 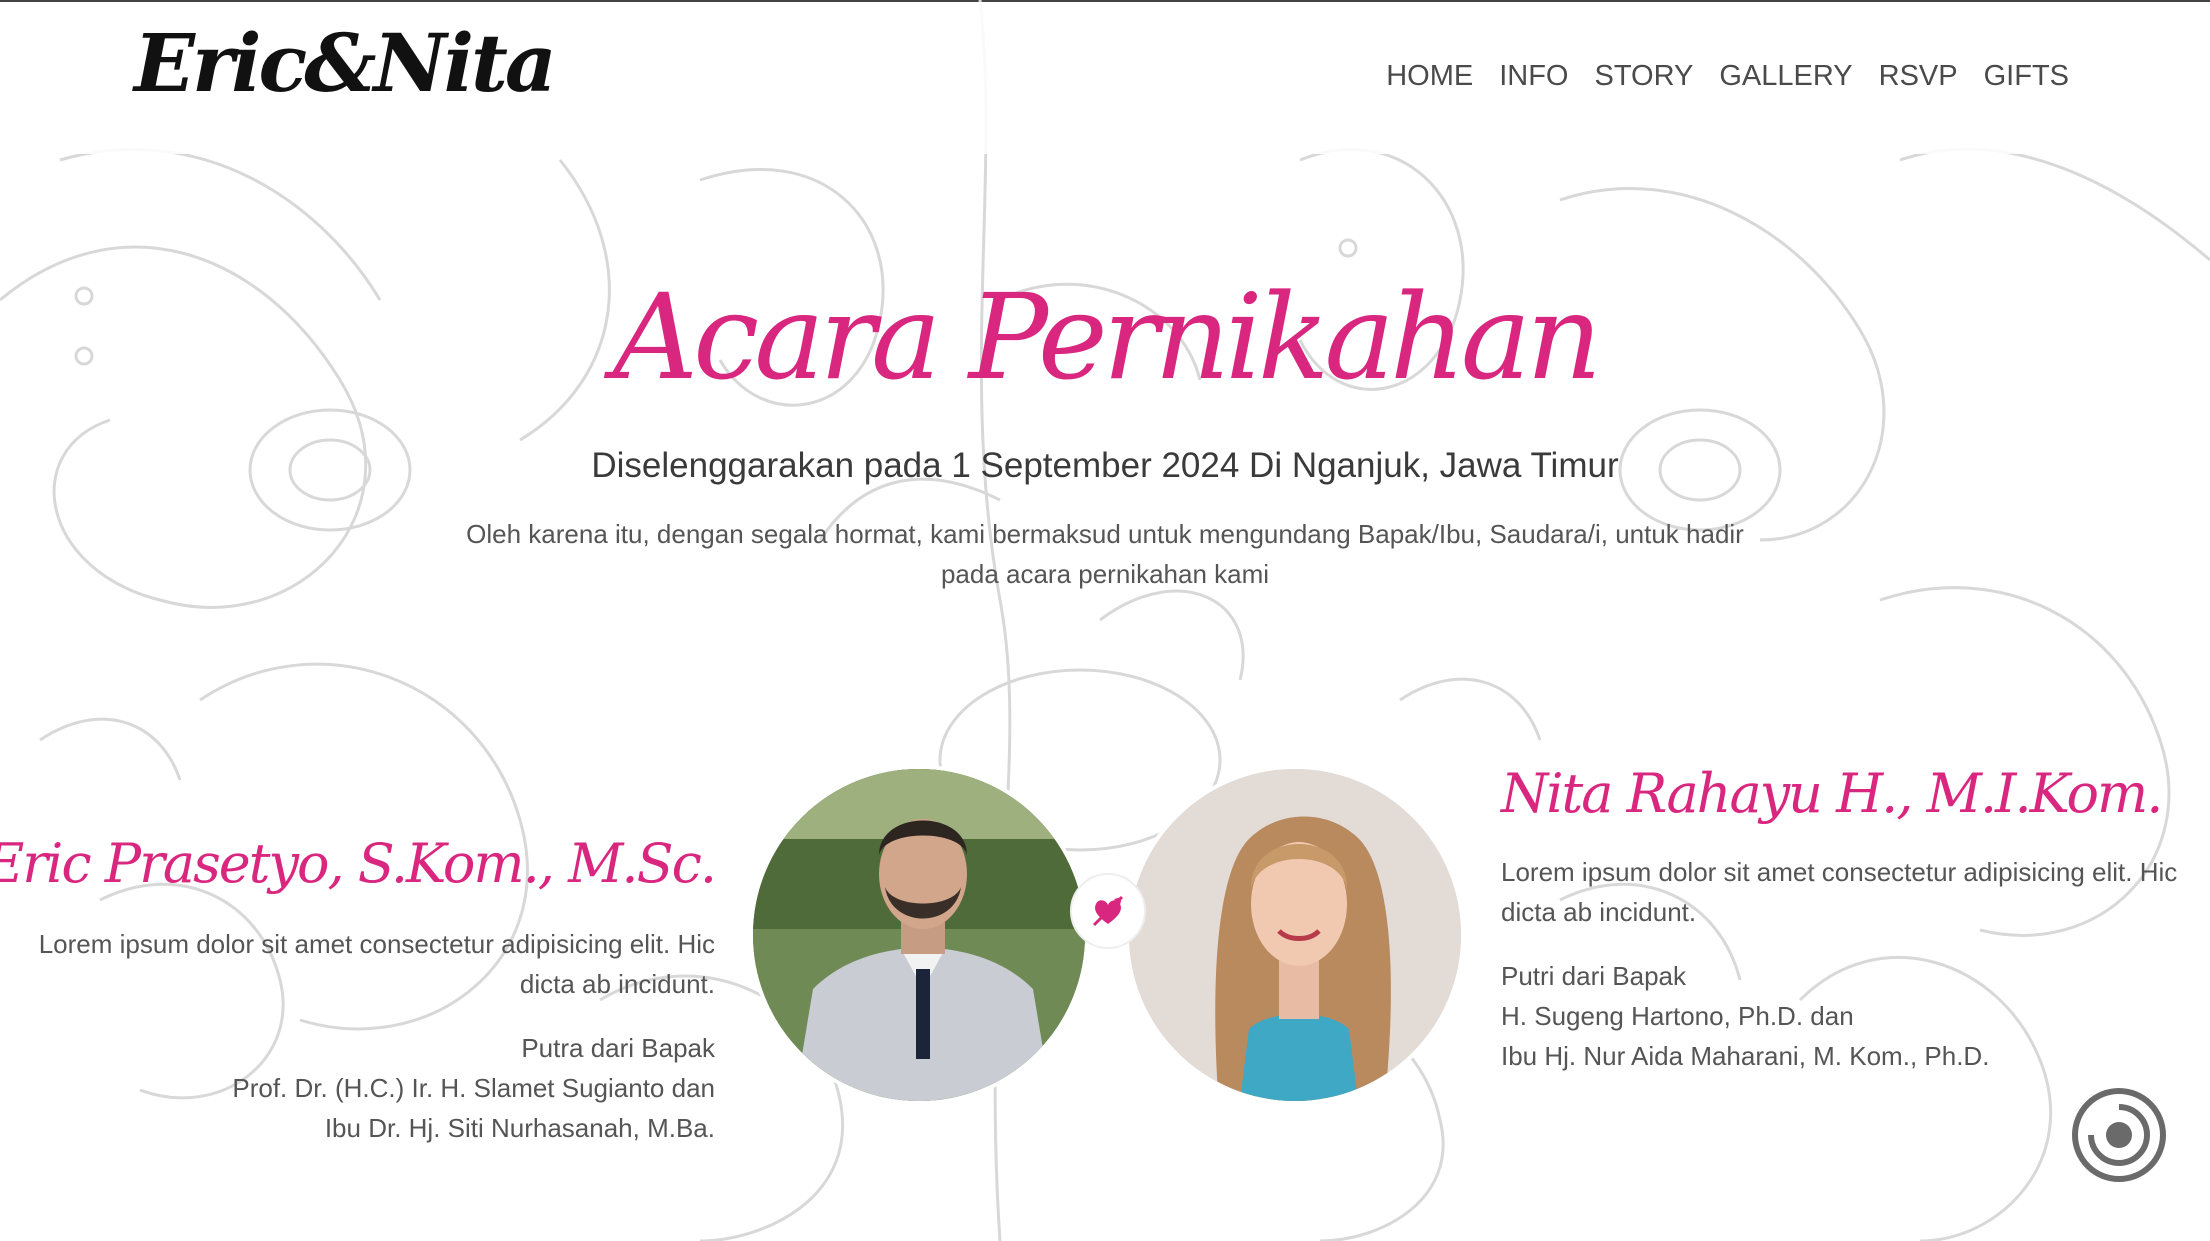 What do you see at coordinates (1593, 976) in the screenshot?
I see `bride-parents-label: Putri dari Bapak` at bounding box center [1593, 976].